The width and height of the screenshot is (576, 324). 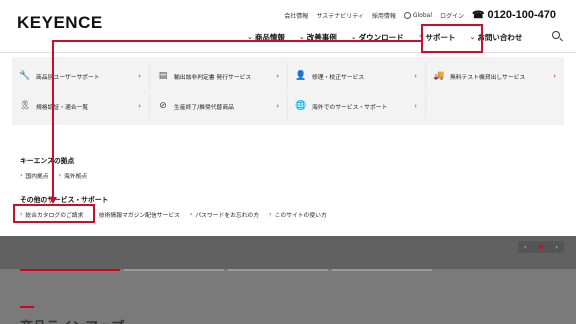 What do you see at coordinates (338, 77) in the screenshot?
I see `menu-item-label: 修理・校正サービス` at bounding box center [338, 77].